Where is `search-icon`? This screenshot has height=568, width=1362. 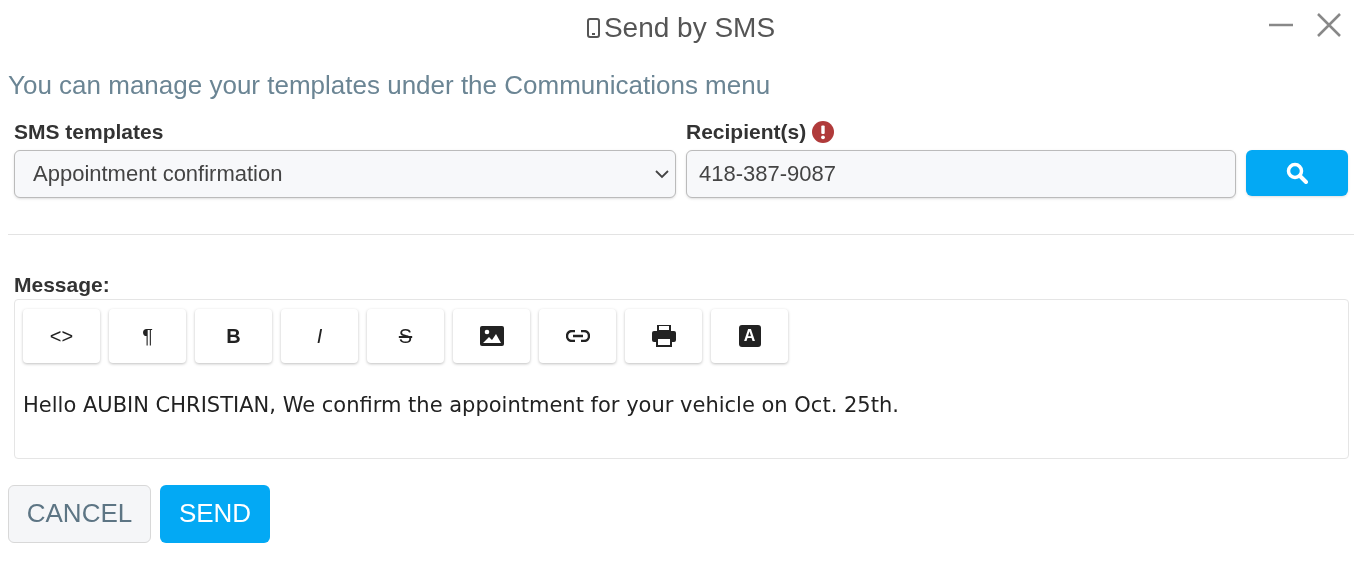
search-icon is located at coordinates (1297, 172).